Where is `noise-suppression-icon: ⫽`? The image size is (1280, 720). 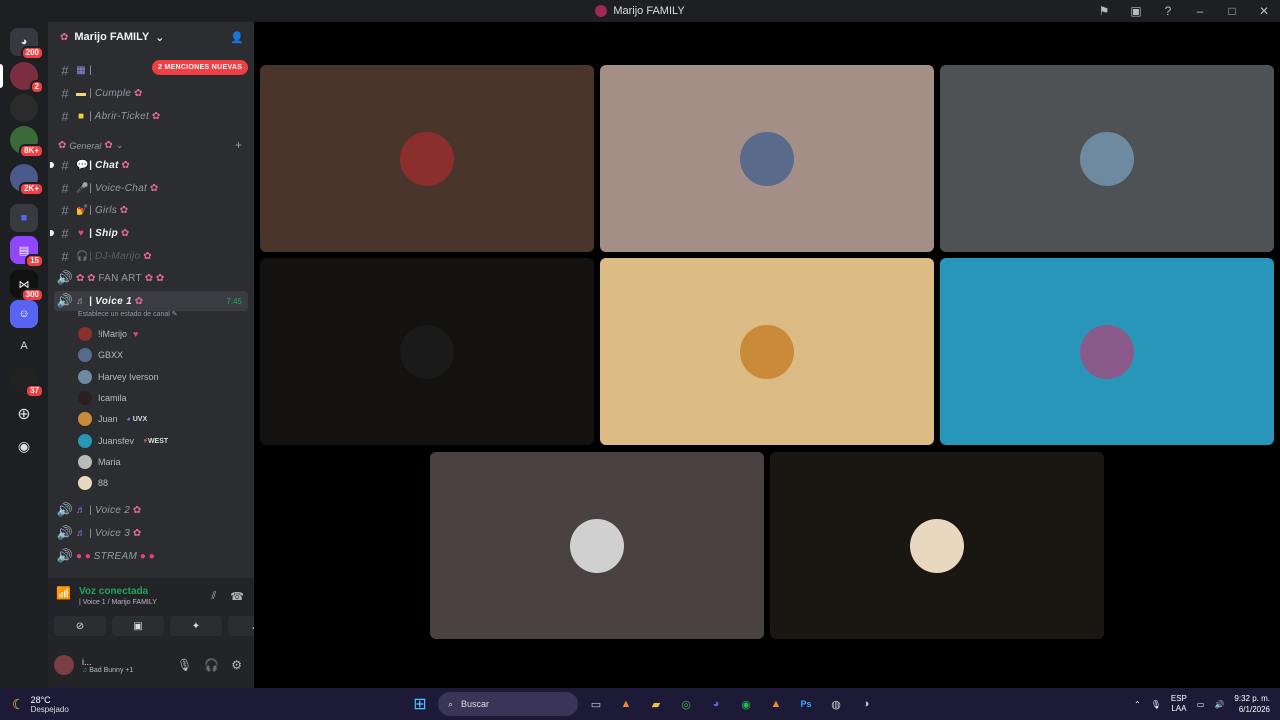
noise-suppression-icon: ⫽ is located at coordinates (213, 596).